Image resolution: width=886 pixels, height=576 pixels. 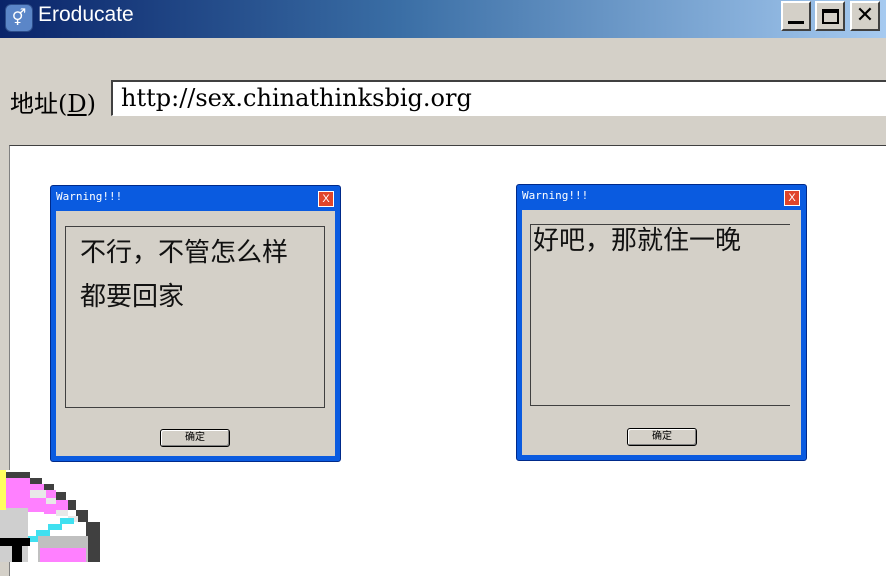 I want to click on message-line: 不行，不管怎么样, so click(x=184, y=253).